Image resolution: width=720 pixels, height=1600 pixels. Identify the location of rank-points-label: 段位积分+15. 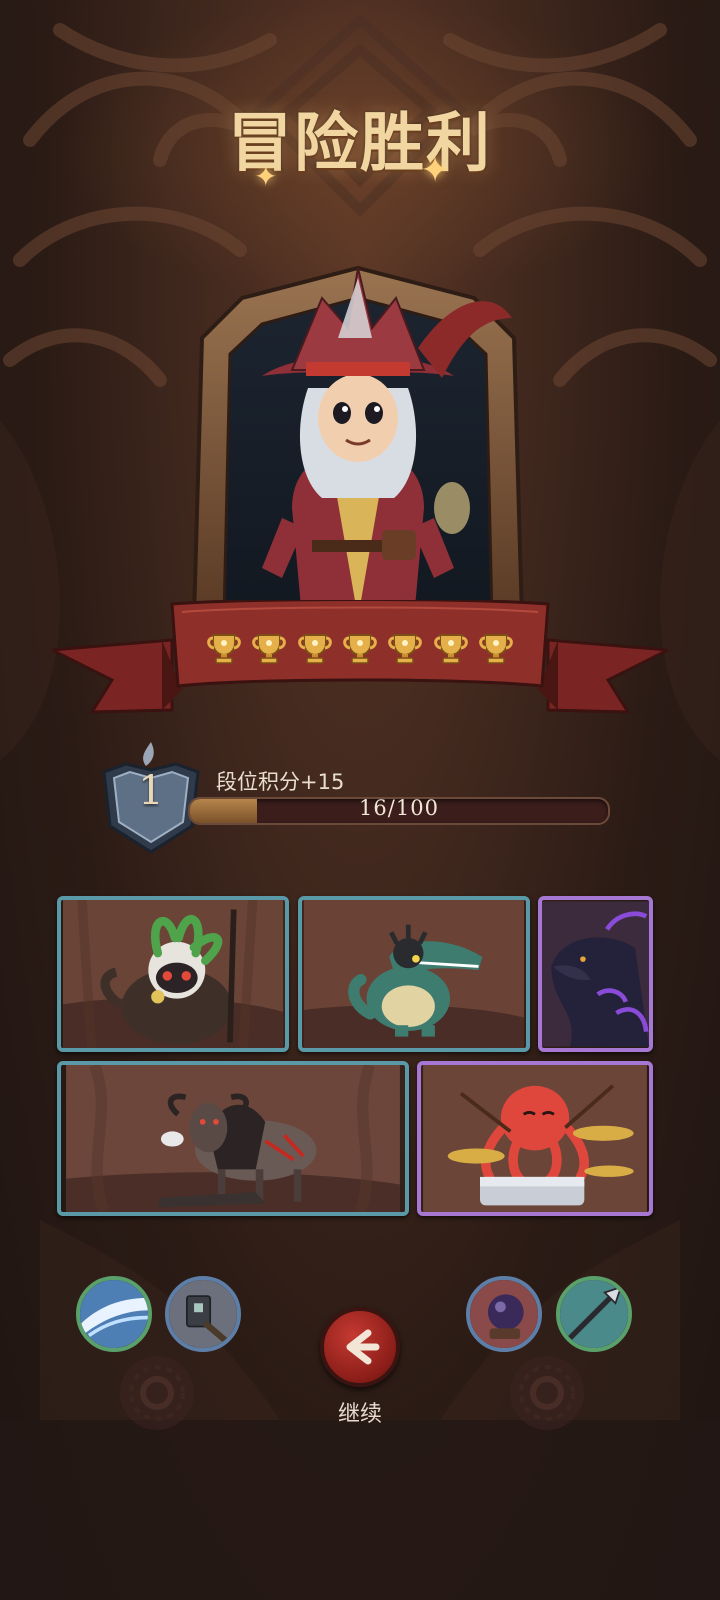
(280, 782).